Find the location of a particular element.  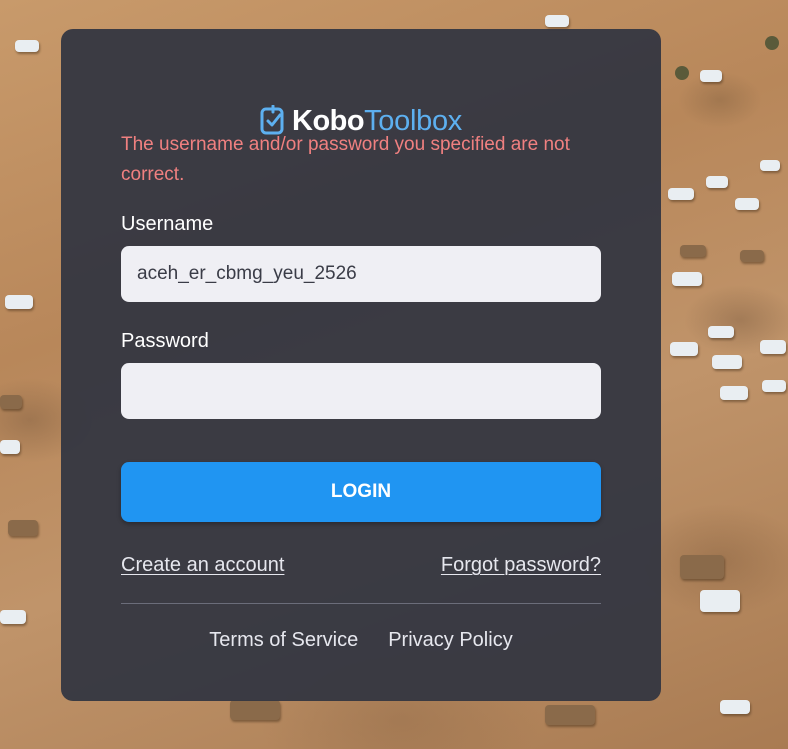

username-label: Username is located at coordinates (167, 224).